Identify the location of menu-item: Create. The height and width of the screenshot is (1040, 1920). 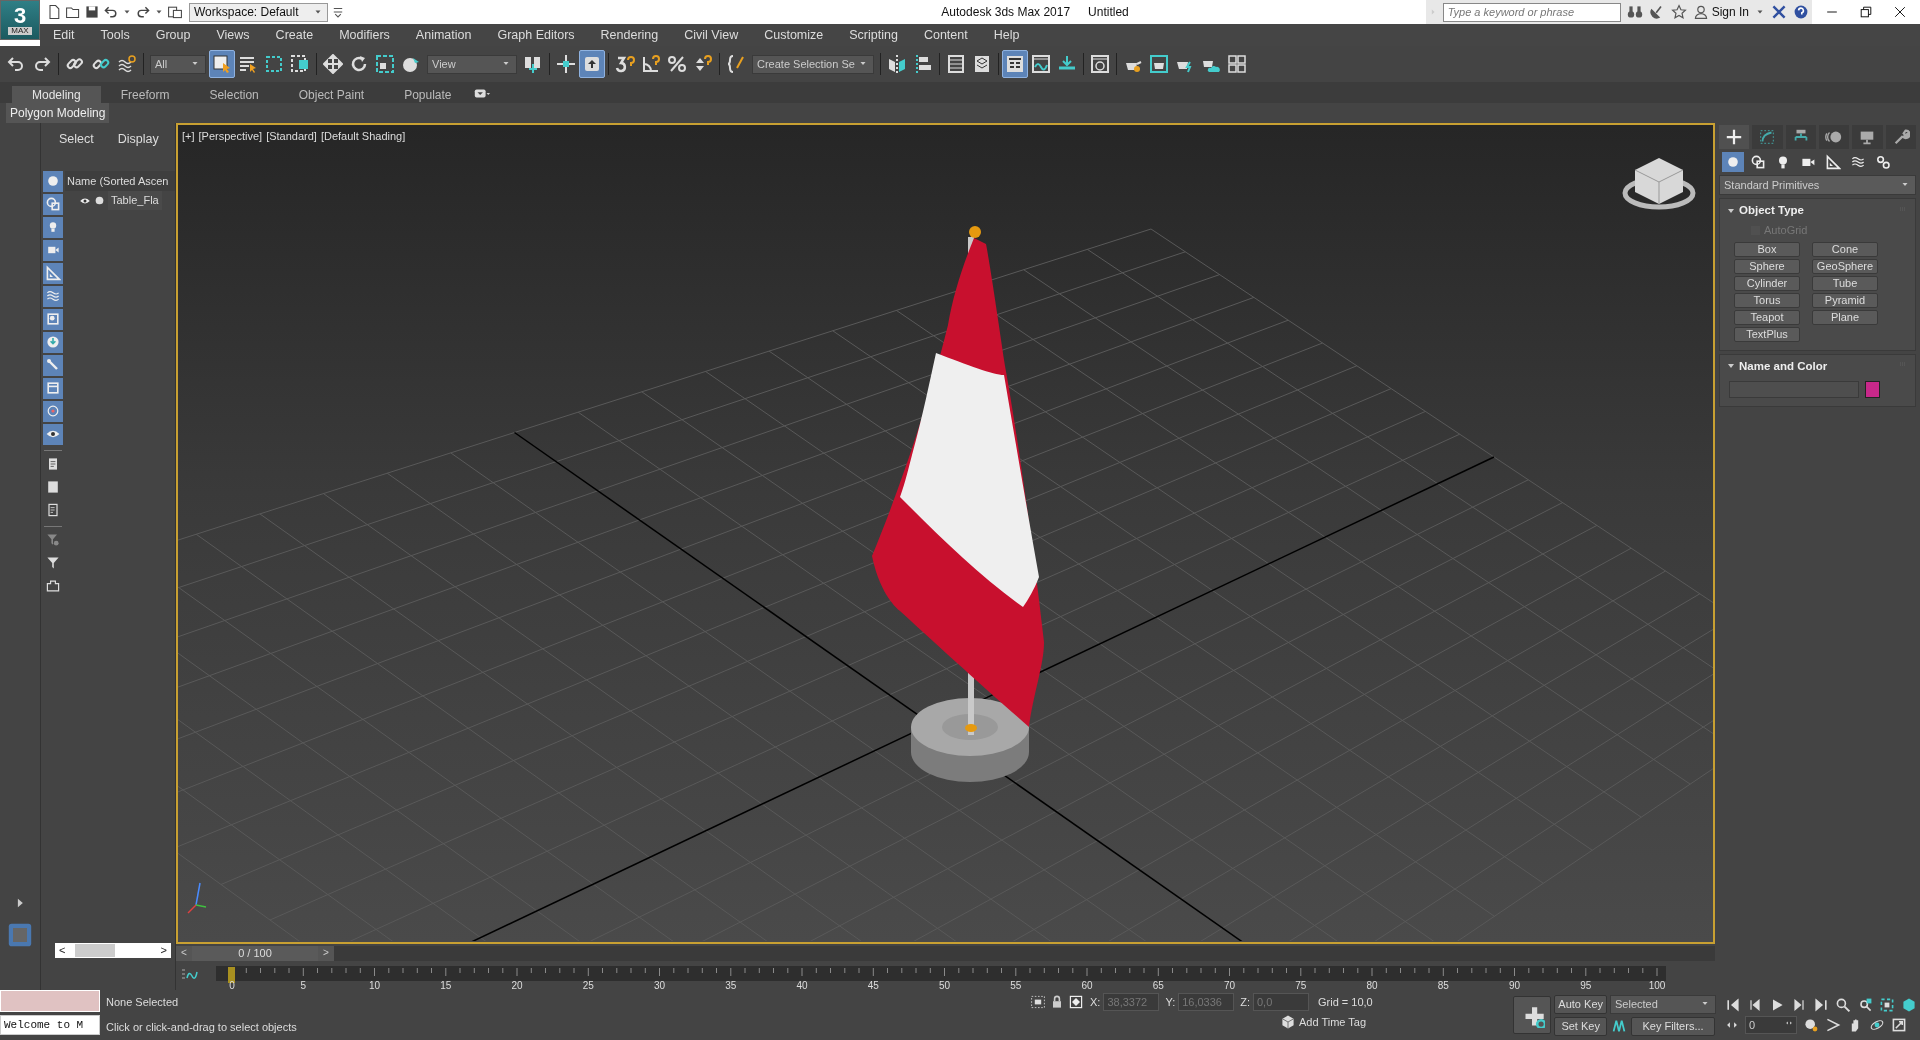
(294, 35).